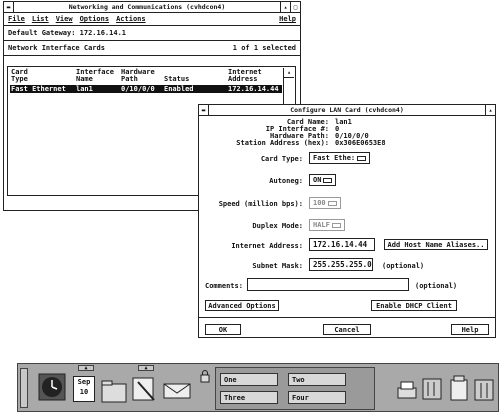  What do you see at coordinates (341, 264) in the screenshot?
I see `subnet-mask-field: 255.255.255.0` at bounding box center [341, 264].